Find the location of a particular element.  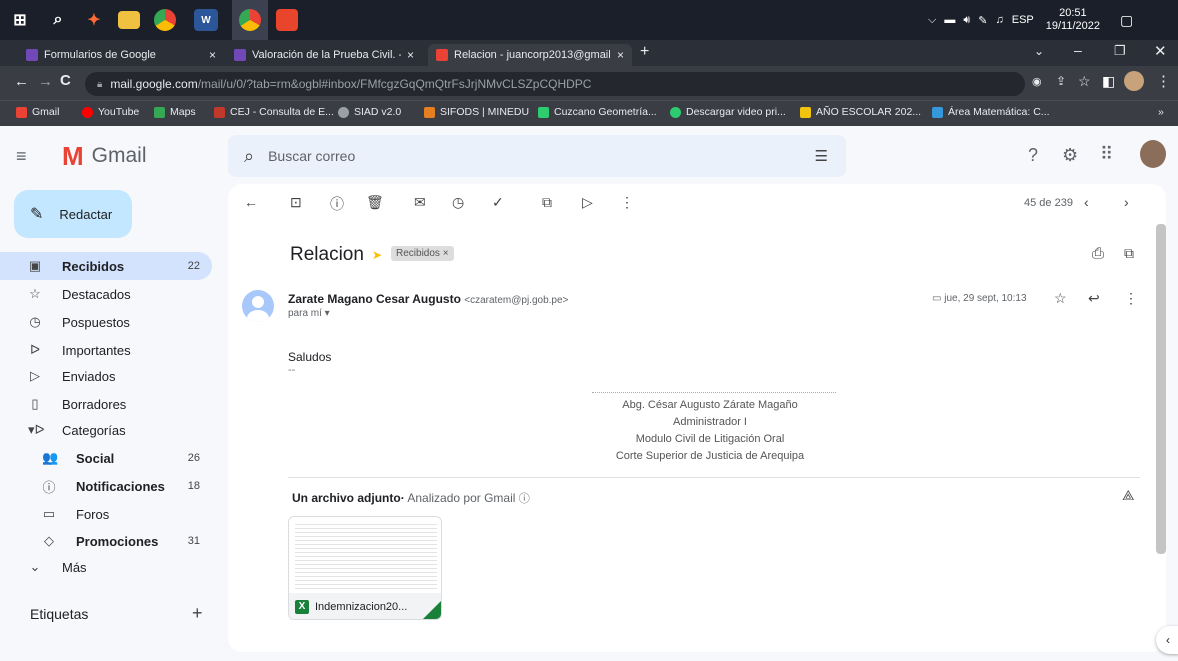

delete-icon: 🗑︎ is located at coordinates (375, 202).